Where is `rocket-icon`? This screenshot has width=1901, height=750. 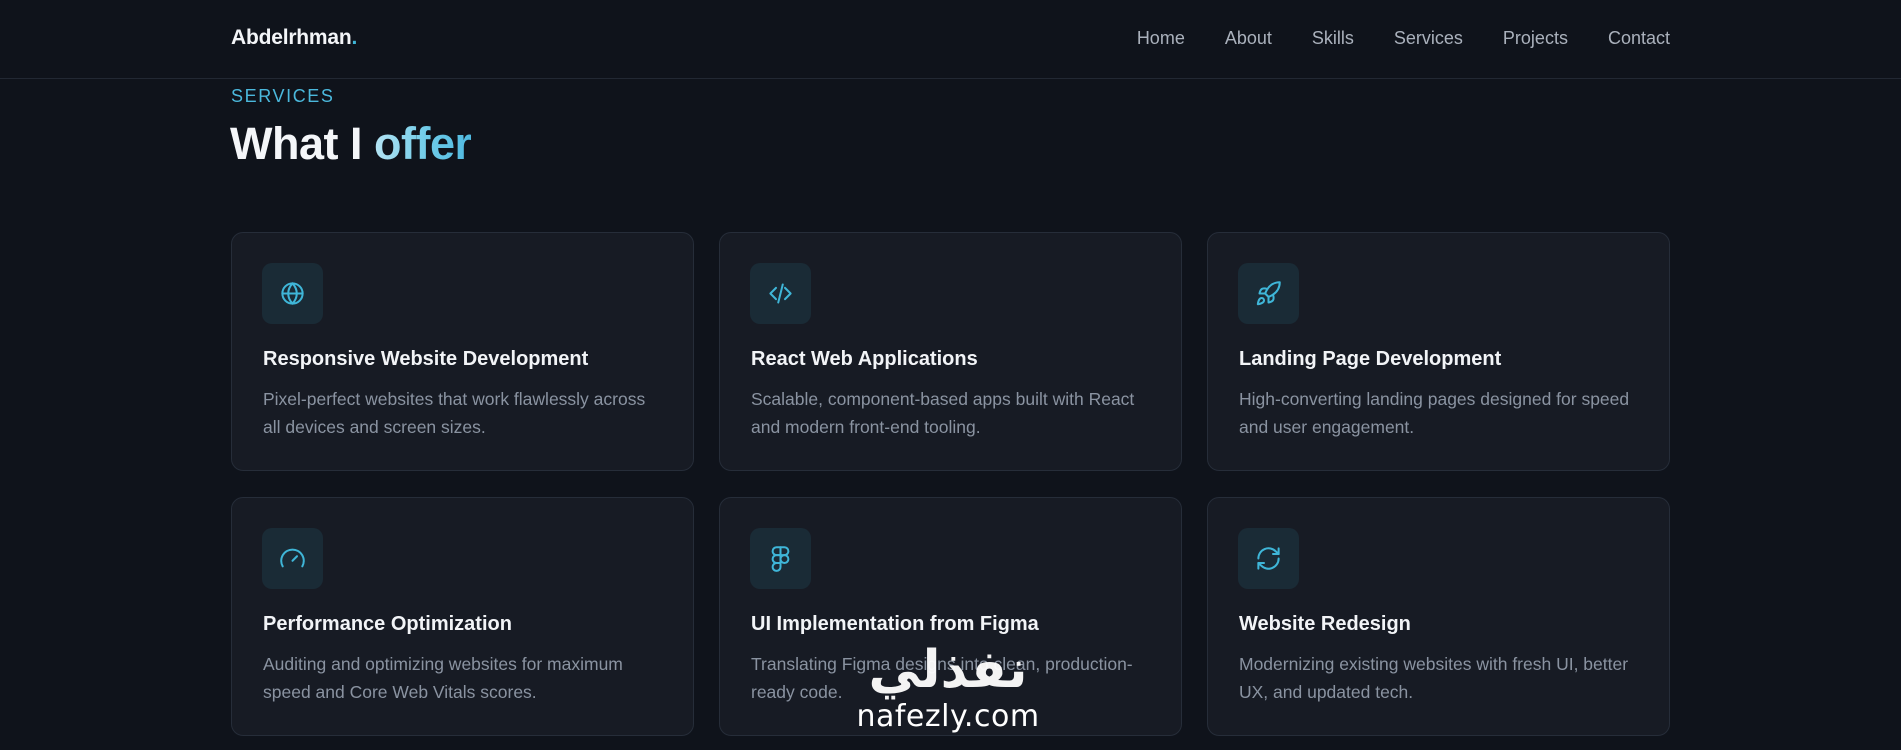
rocket-icon is located at coordinates (1268, 293).